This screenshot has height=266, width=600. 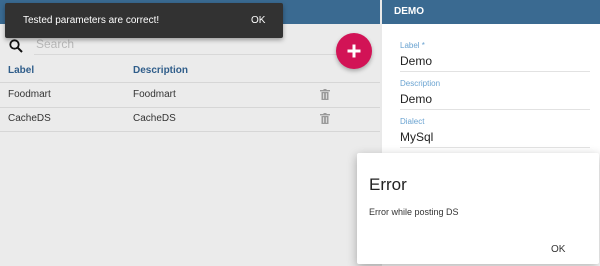 I want to click on dialect-field: Dialect MySql, so click(x=495, y=132).